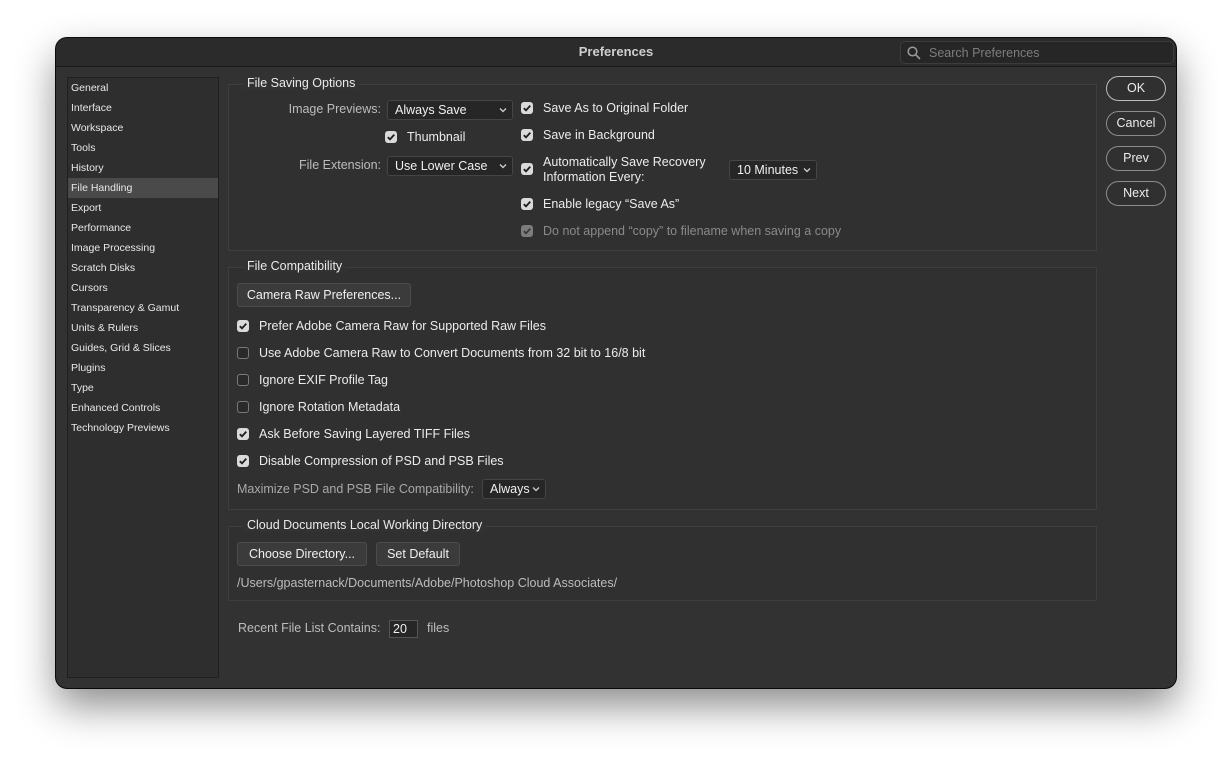  What do you see at coordinates (143, 168) in the screenshot?
I see `sidebar-item-history: History` at bounding box center [143, 168].